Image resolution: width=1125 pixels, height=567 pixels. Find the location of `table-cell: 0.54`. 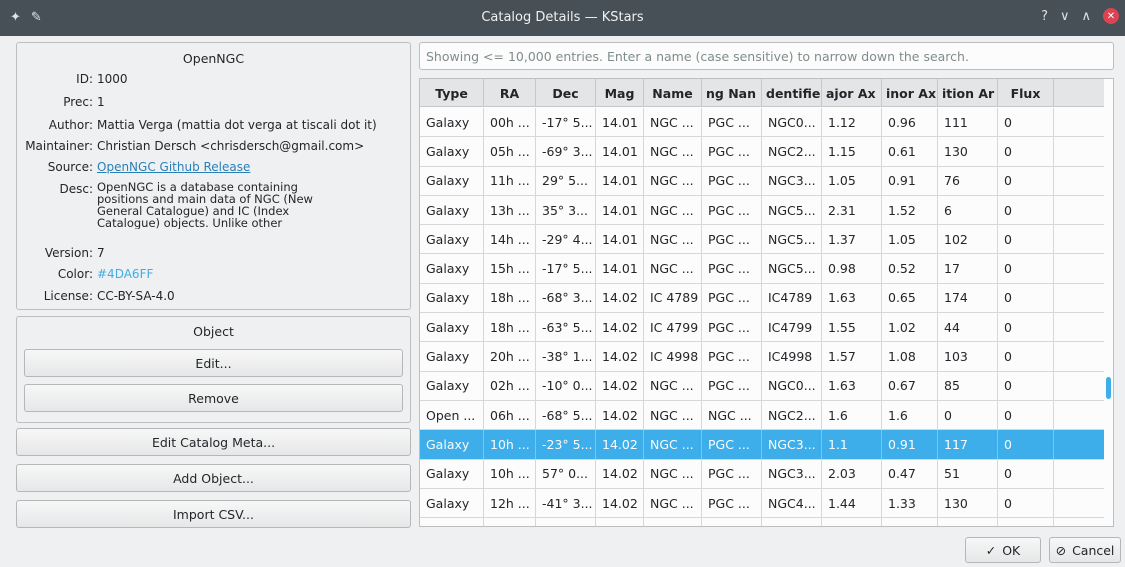

table-cell: 0.54 is located at coordinates (910, 522).